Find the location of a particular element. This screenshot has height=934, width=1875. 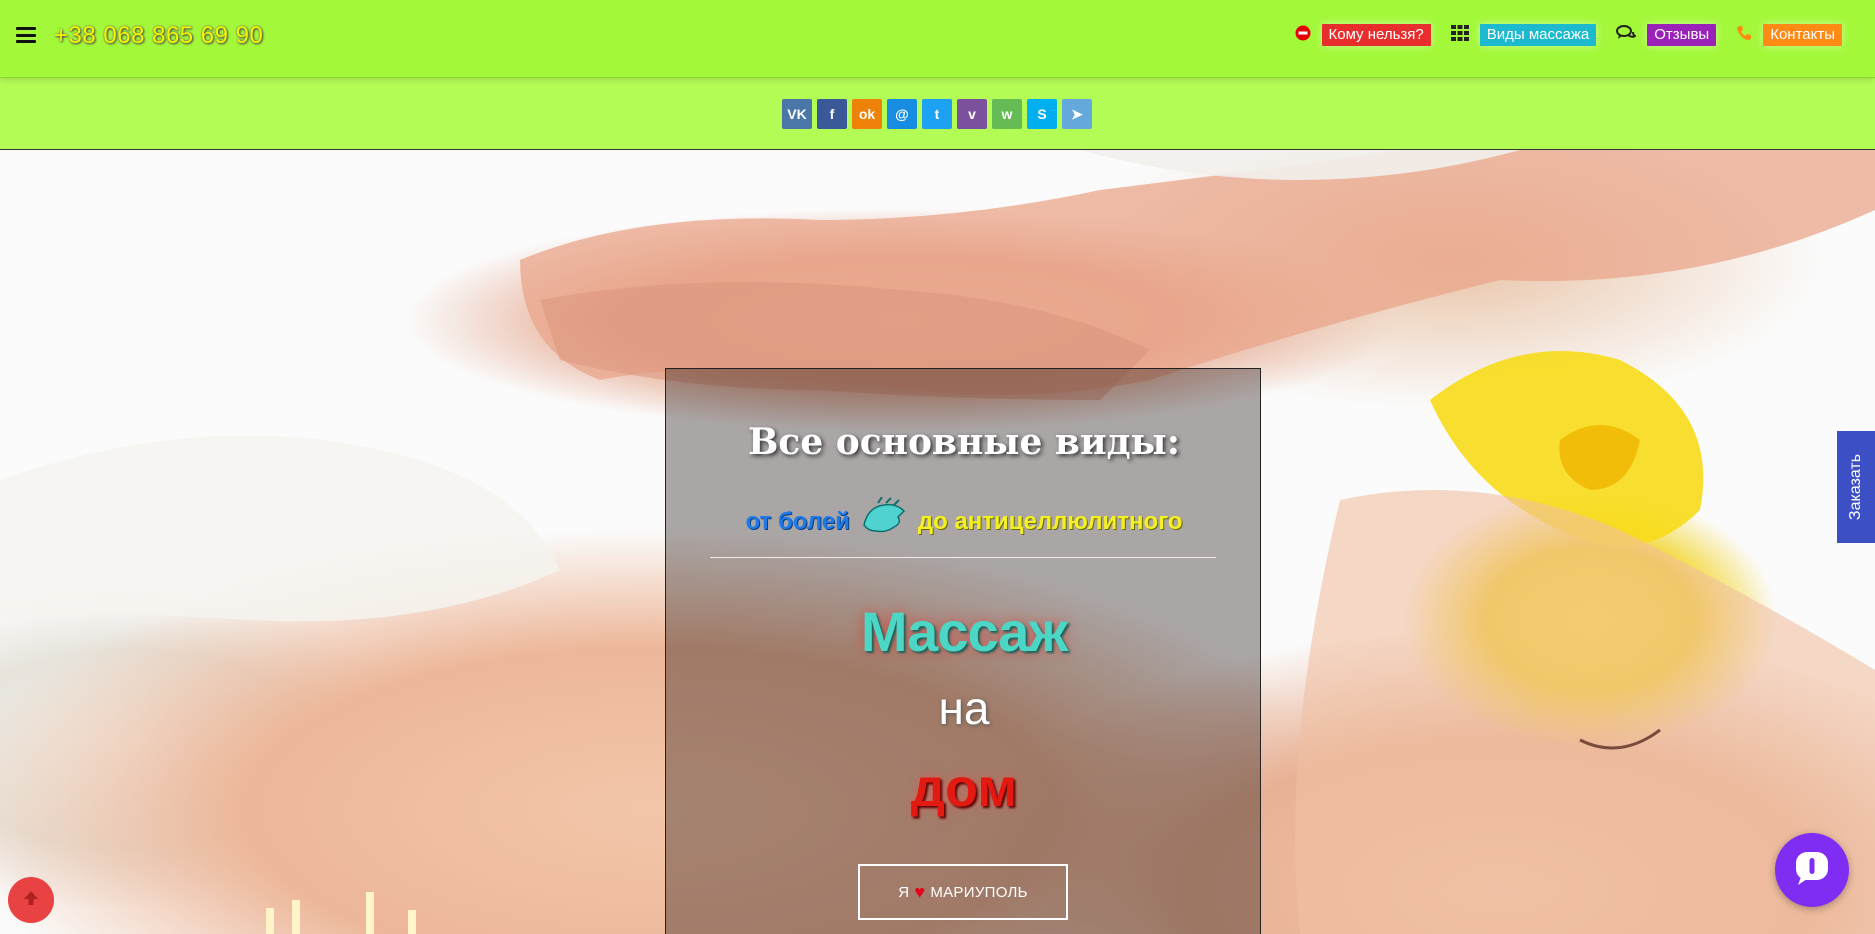

hero-massage-word: Массаж is located at coordinates (964, 631).